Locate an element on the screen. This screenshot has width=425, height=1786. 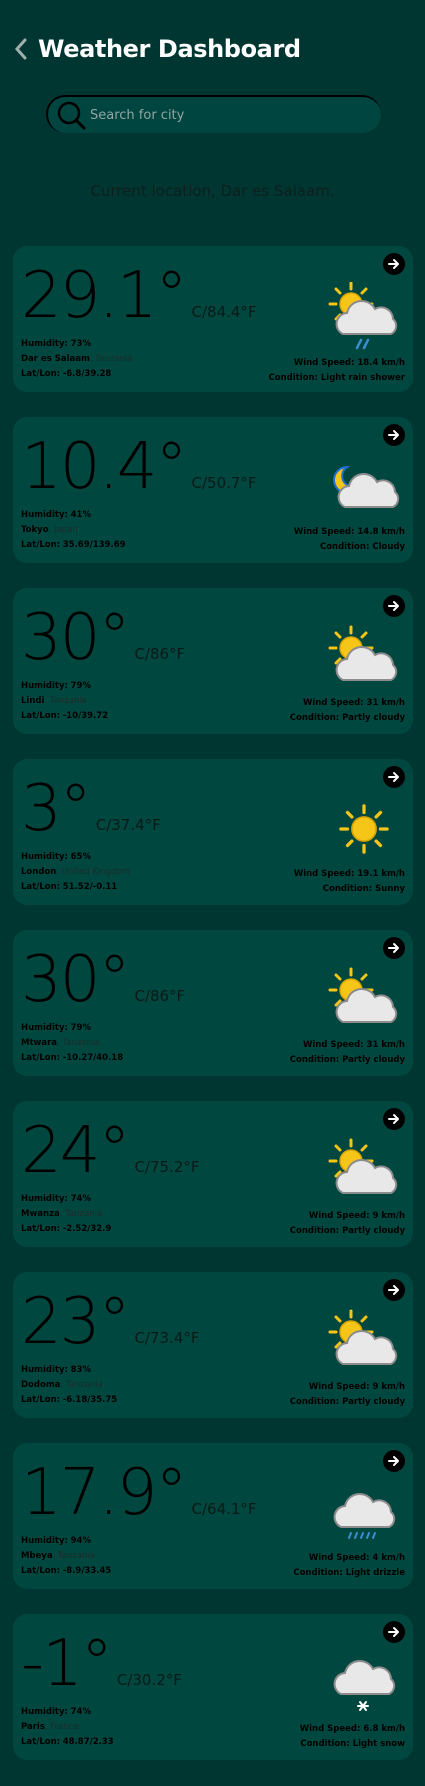
latlon-row: Lat/Lon: 51.52/-0.11 is located at coordinates (75, 887).